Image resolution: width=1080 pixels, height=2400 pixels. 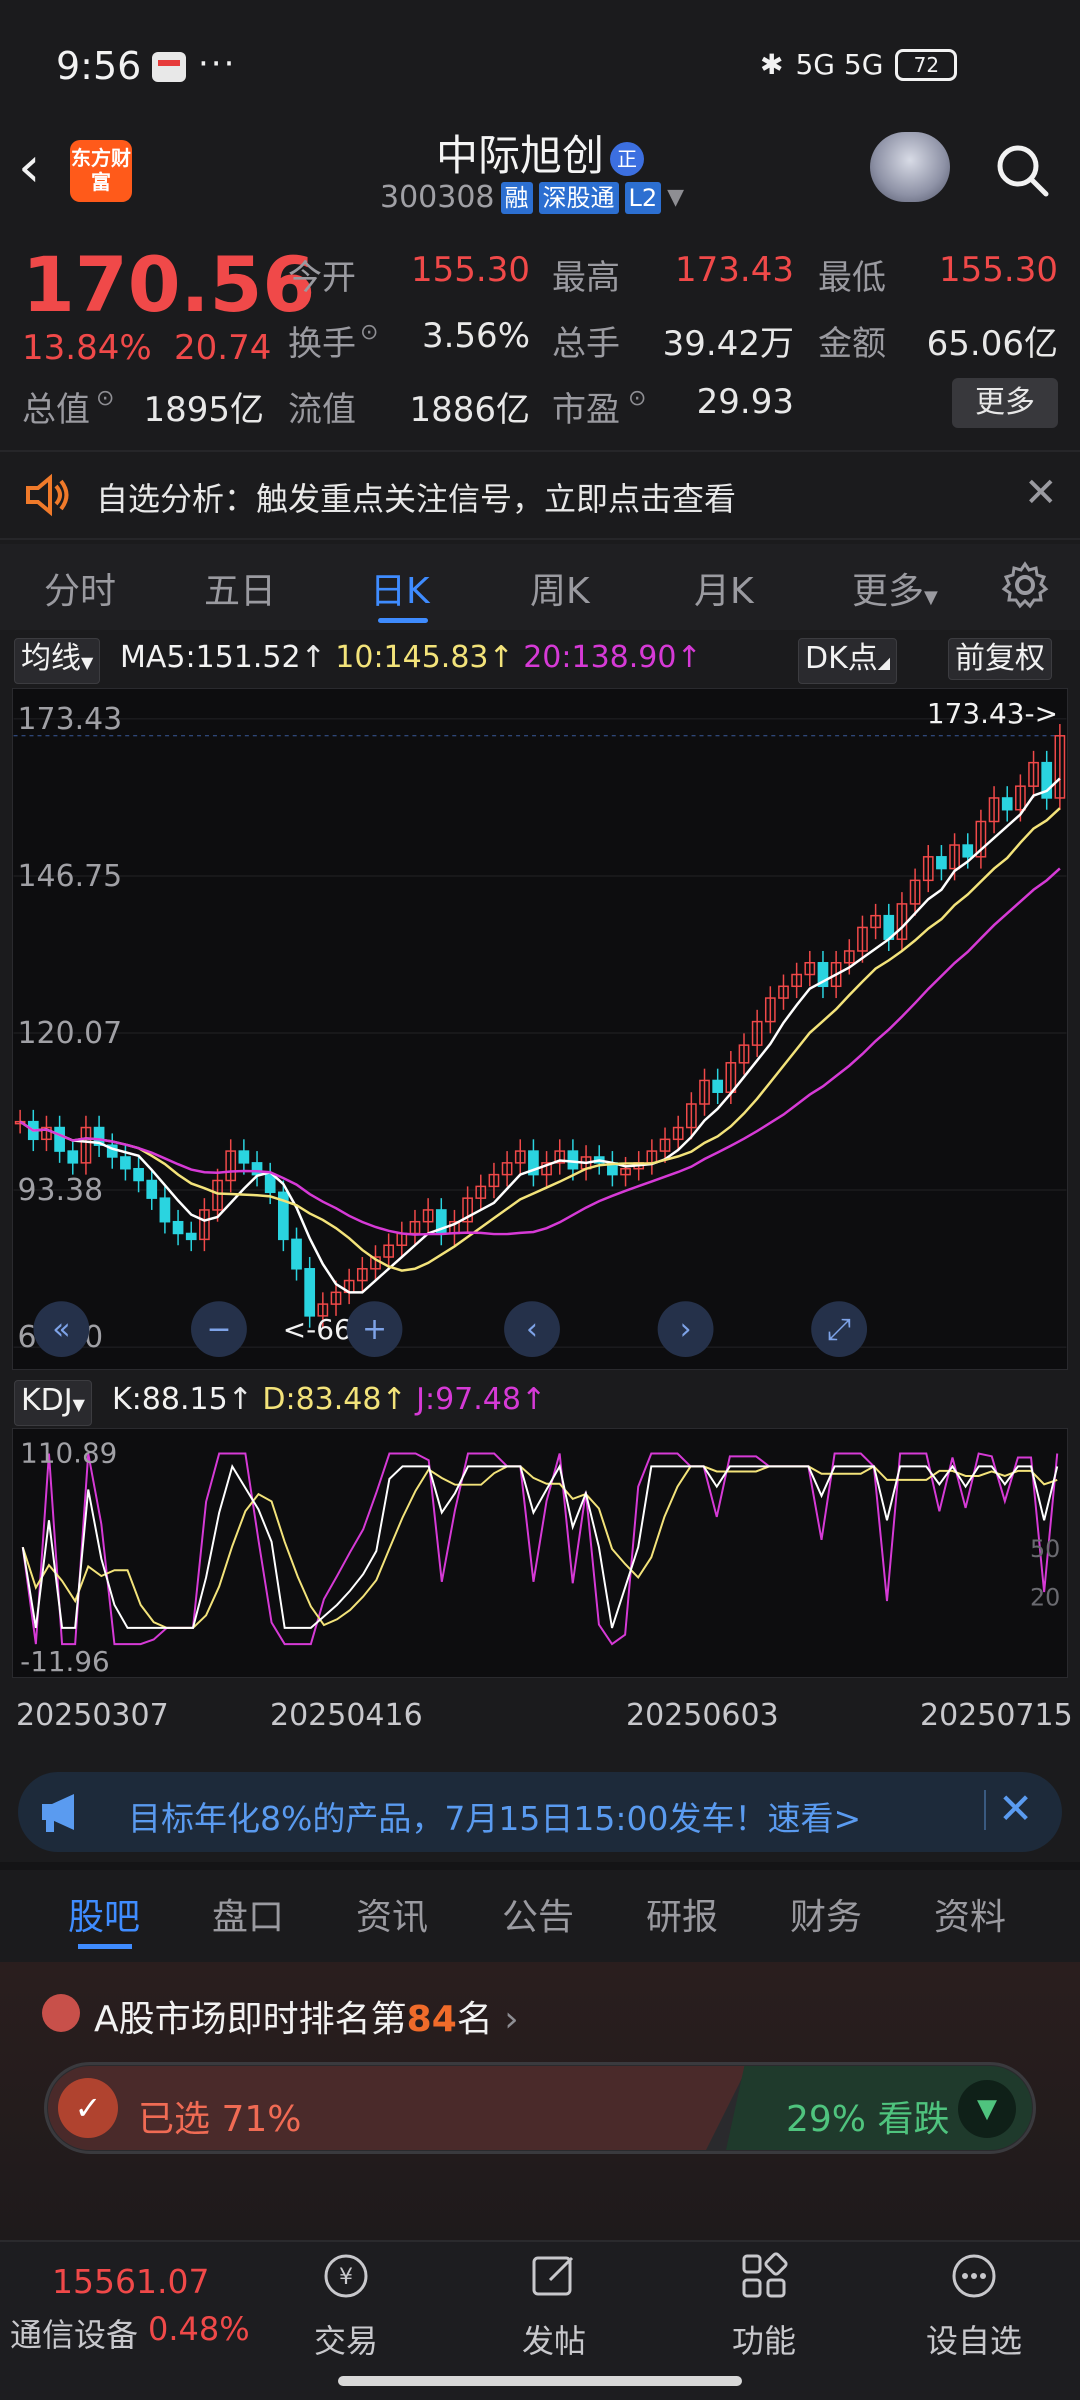 I want to click on dk-point-label: DK点, so click(x=841, y=658).